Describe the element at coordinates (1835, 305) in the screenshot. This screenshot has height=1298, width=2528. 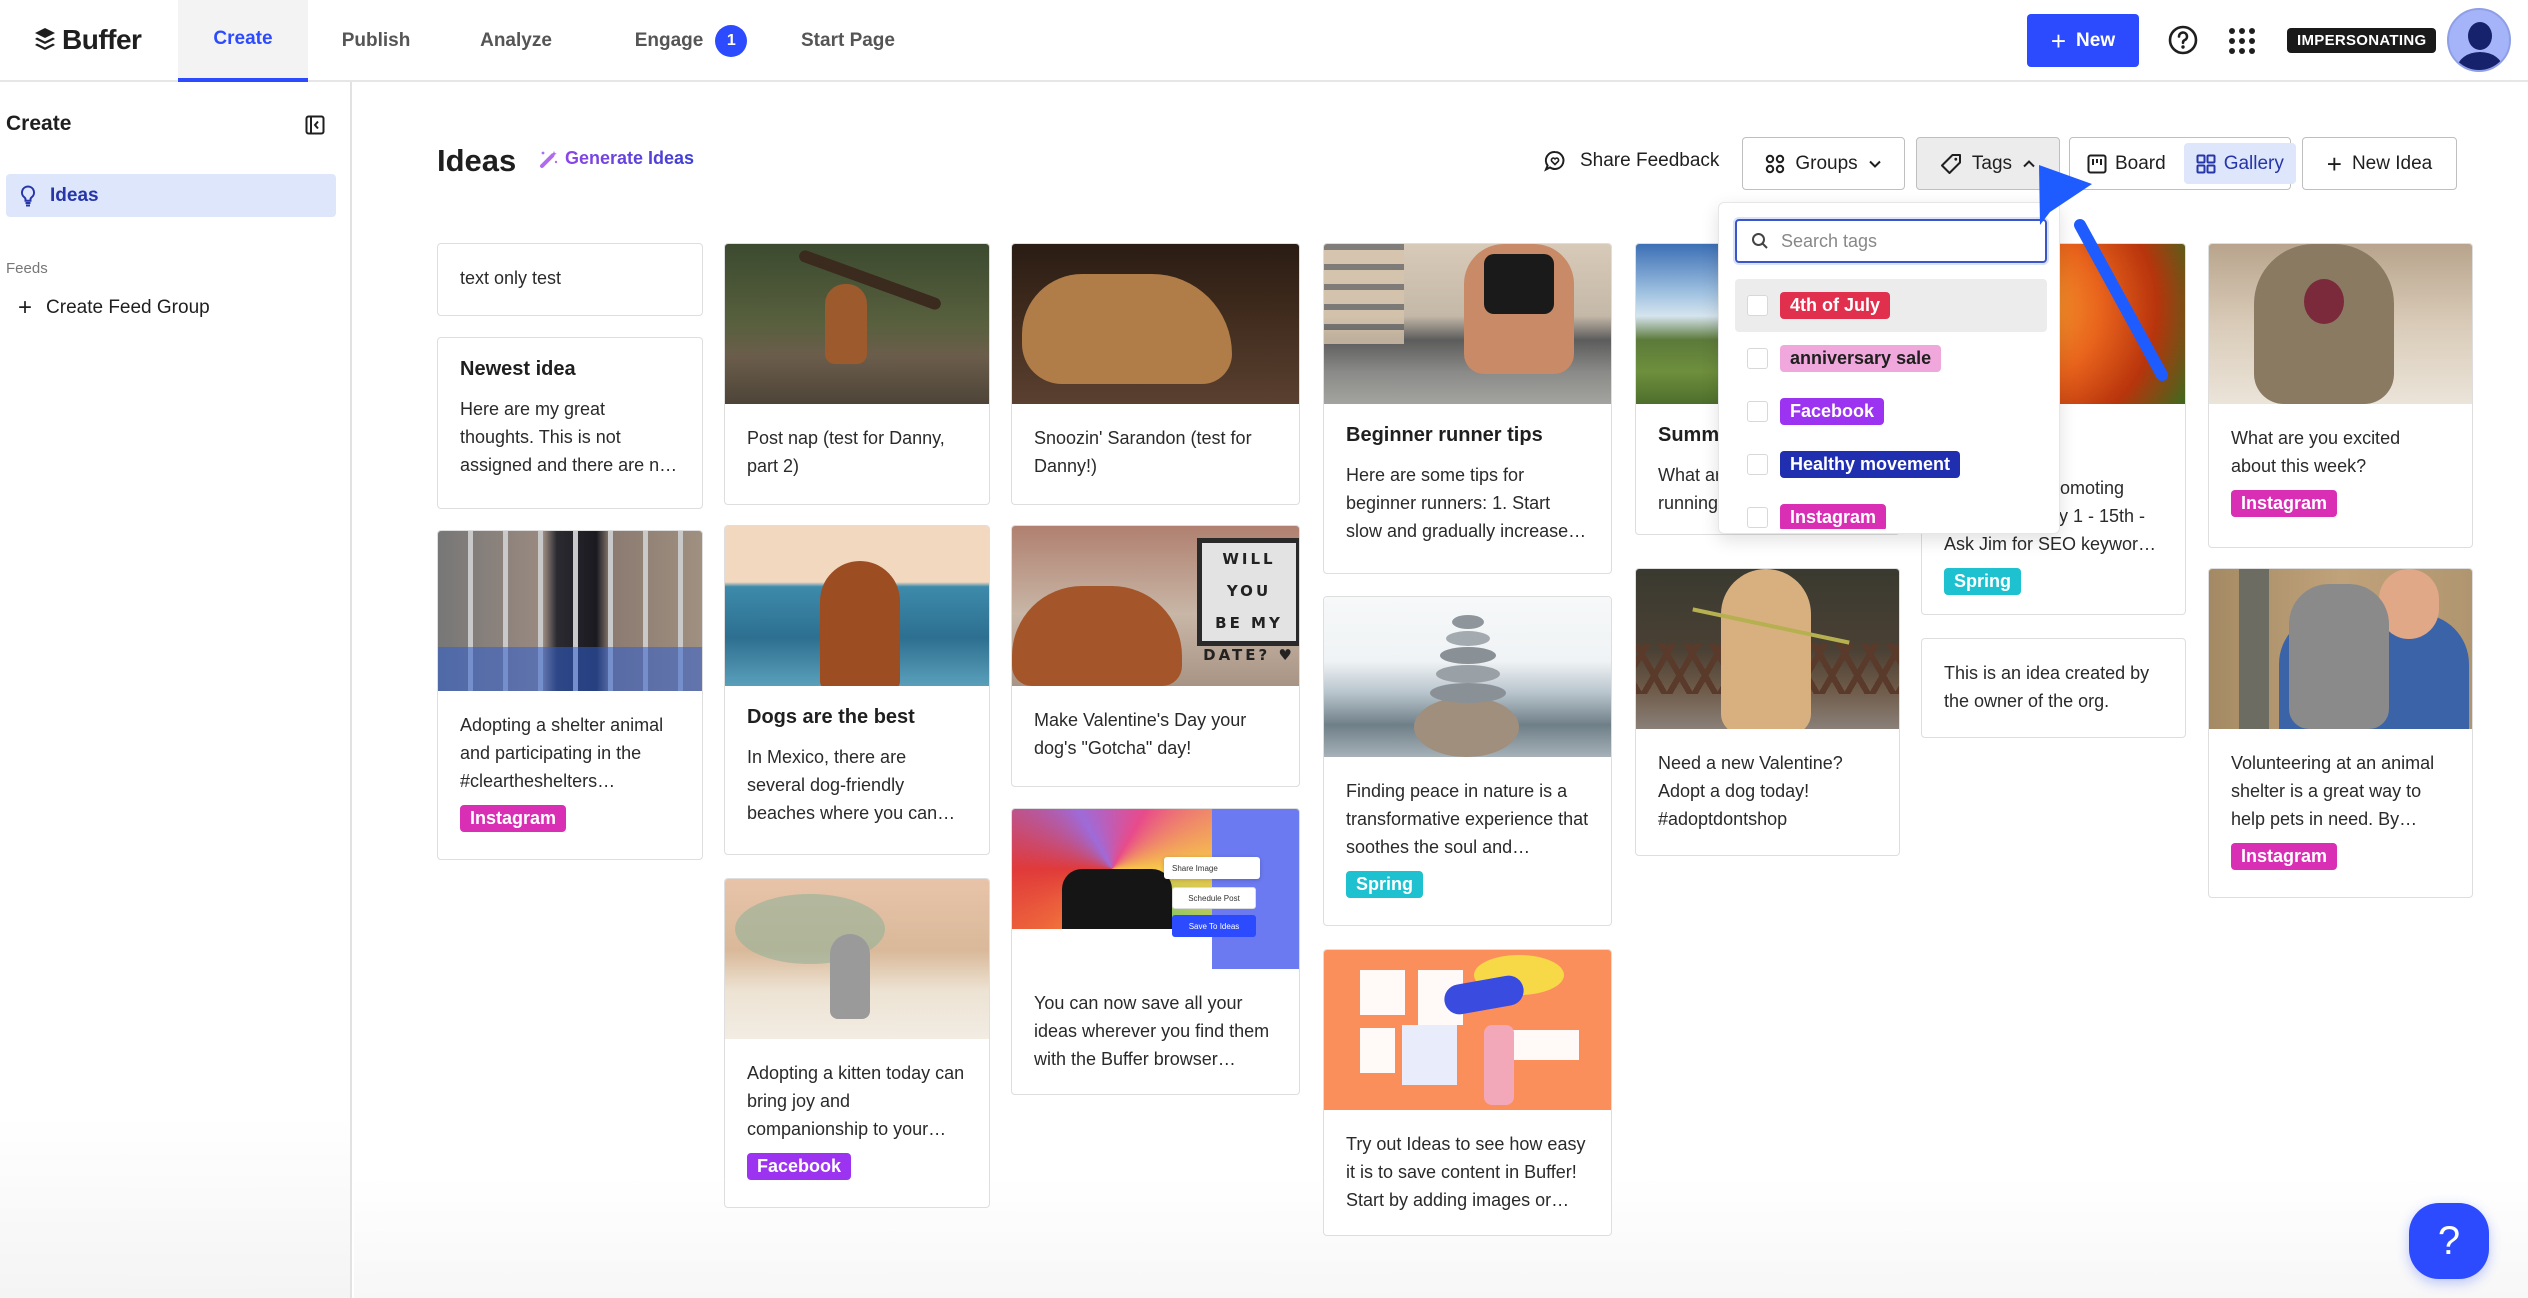
I see `tag-chip: 4th of July` at that location.